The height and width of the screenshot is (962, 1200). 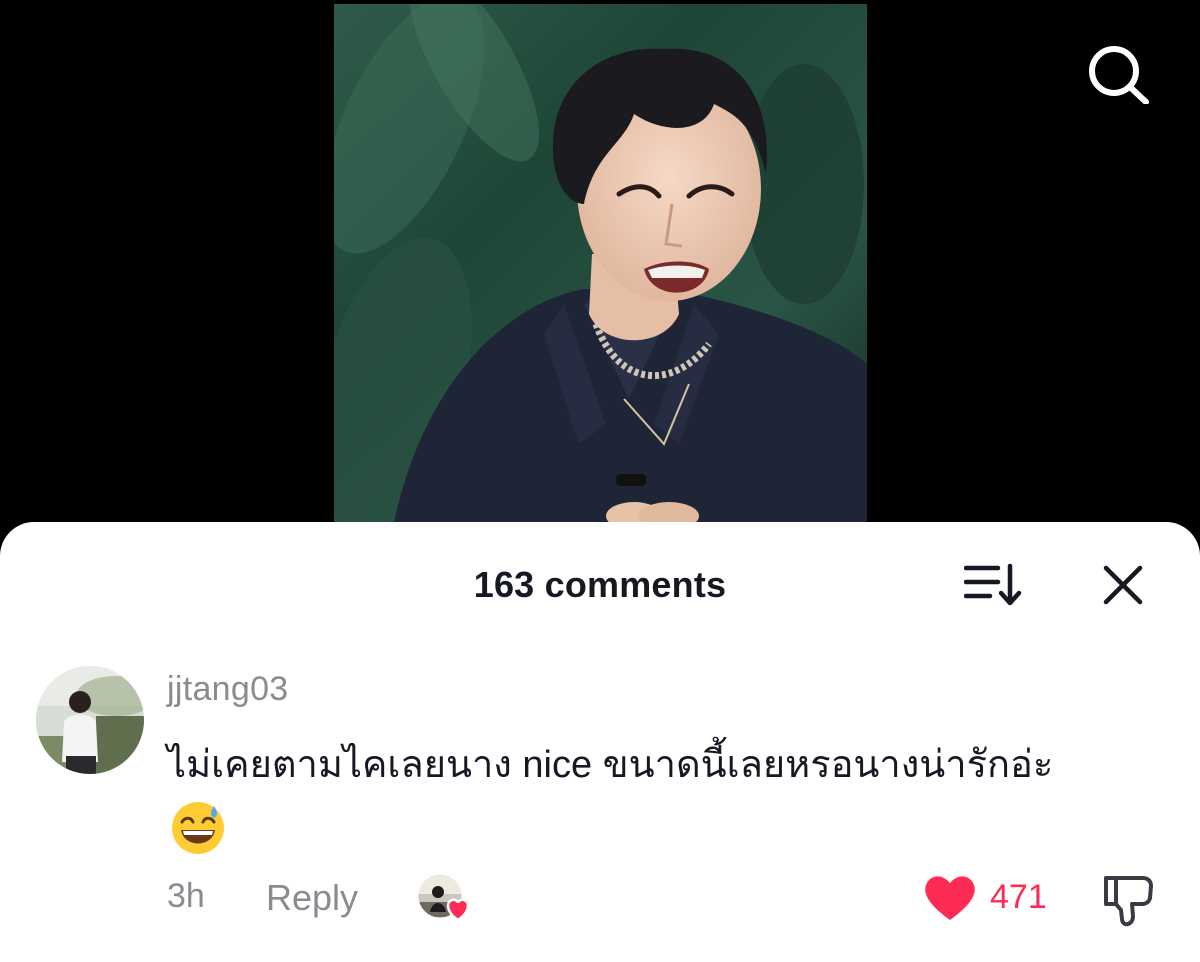 What do you see at coordinates (228, 689) in the screenshot?
I see `comment-username: jjtang03` at bounding box center [228, 689].